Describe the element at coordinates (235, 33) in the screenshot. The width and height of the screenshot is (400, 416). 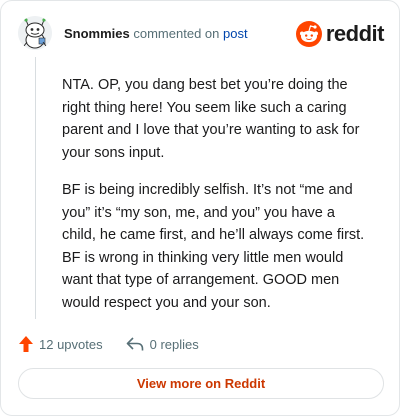
I see `post-link: post` at that location.